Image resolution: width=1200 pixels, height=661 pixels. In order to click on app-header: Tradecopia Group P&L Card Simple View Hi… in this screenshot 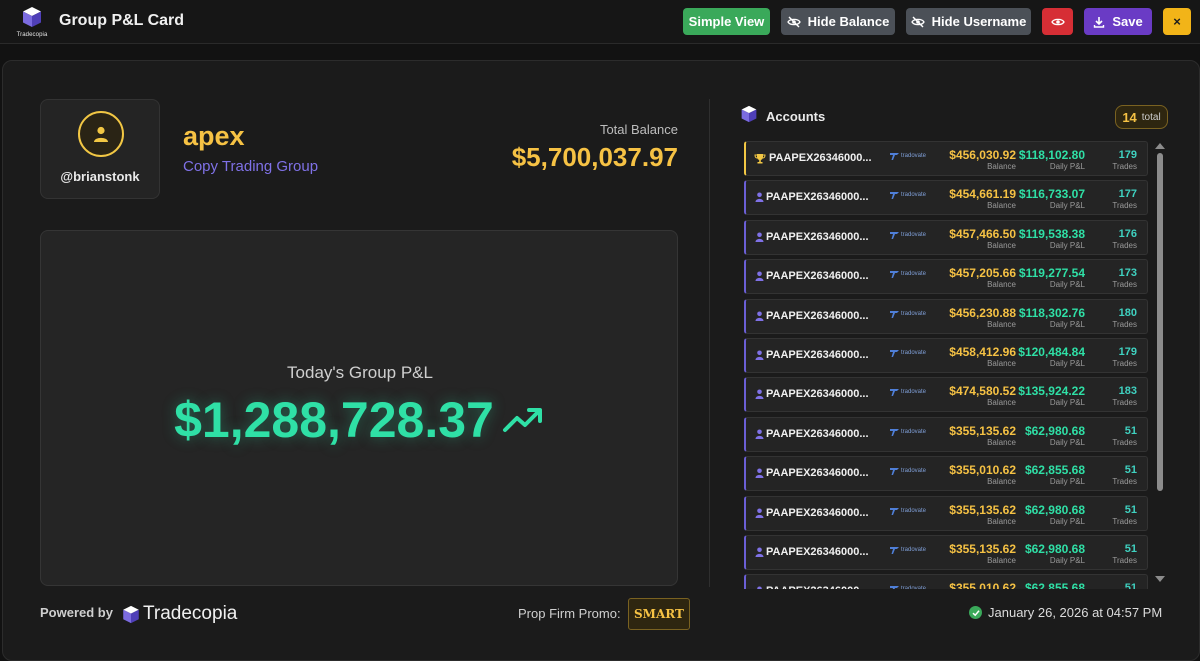, I will do `click(600, 22)`.